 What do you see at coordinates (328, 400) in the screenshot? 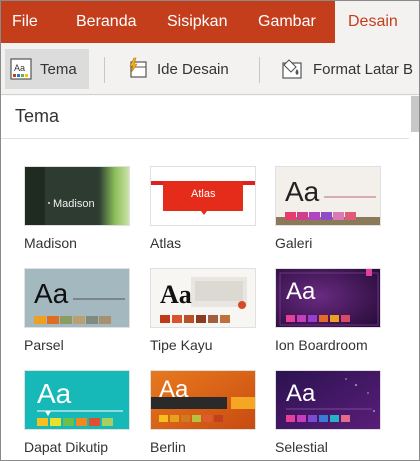
I see `theme-thumbnail-selestial: Aa` at bounding box center [328, 400].